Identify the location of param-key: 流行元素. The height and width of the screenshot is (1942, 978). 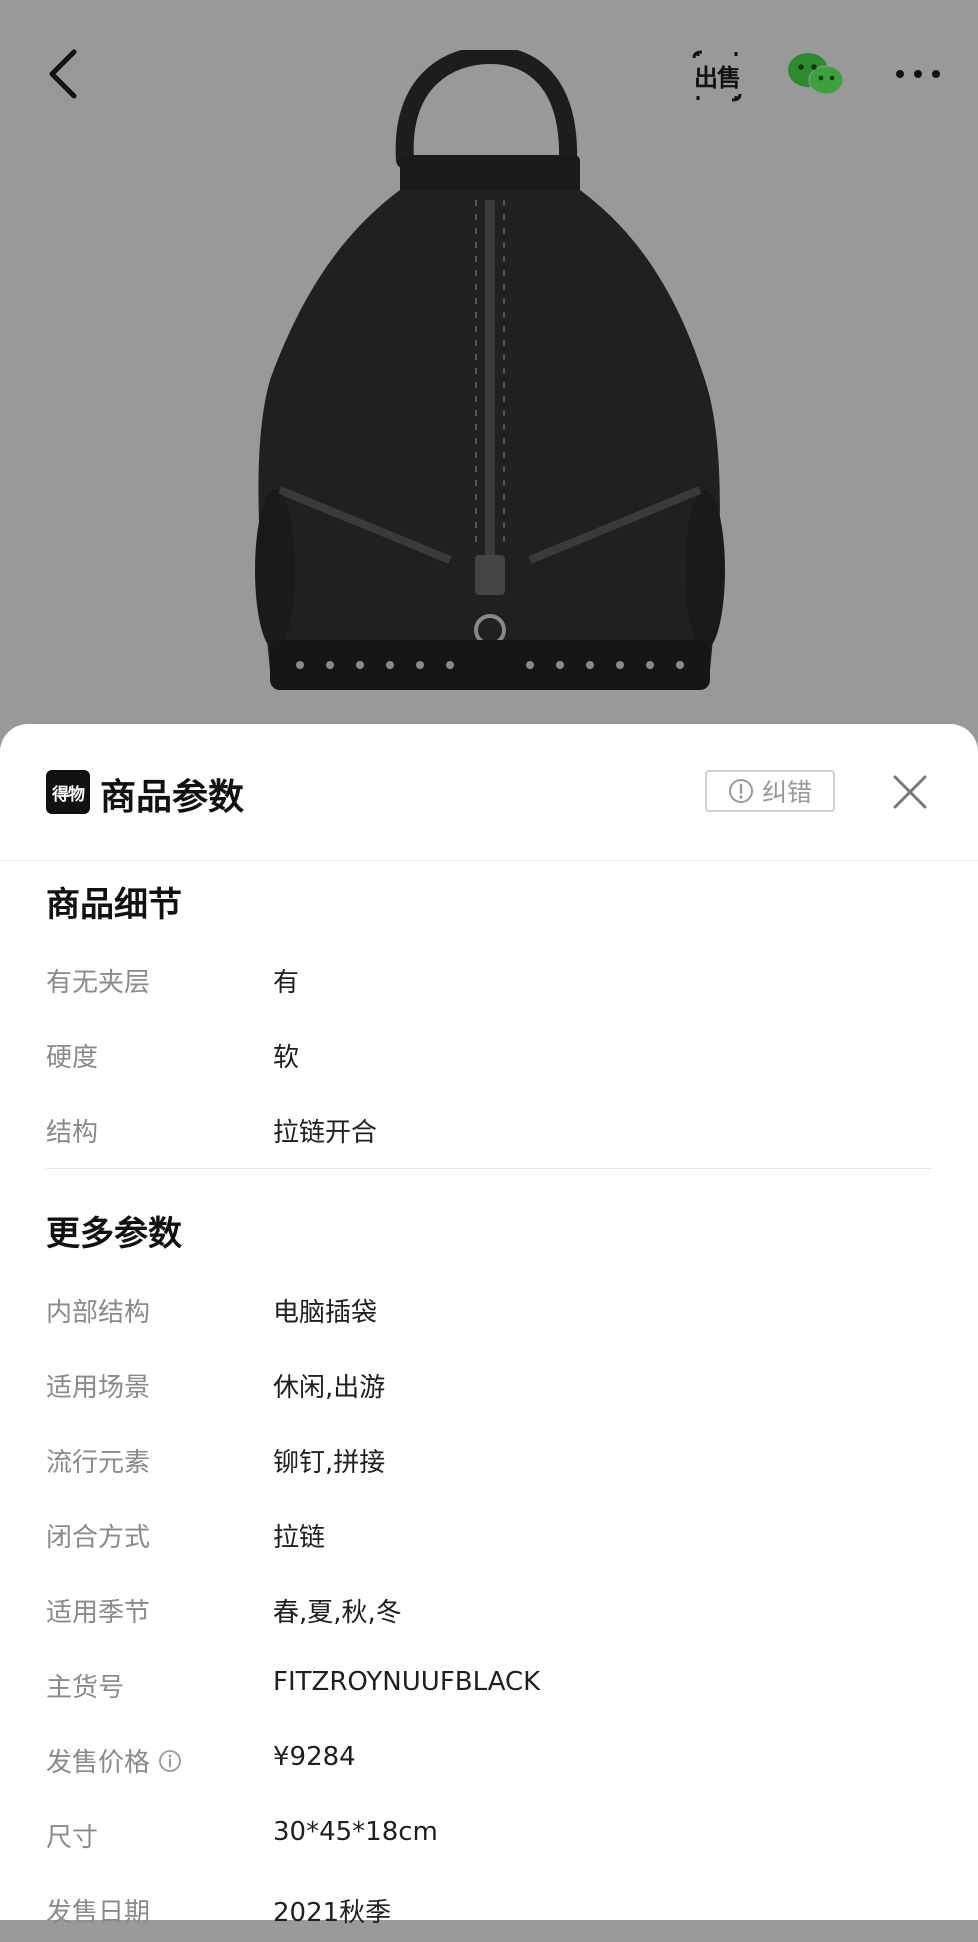
(98, 1463).